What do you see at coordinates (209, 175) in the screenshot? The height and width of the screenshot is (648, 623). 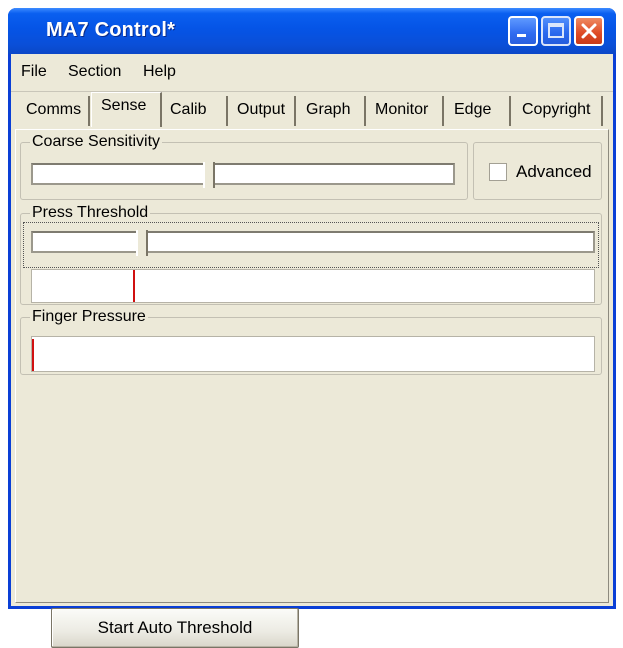 I see `coarse-sensitivity-thumb` at bounding box center [209, 175].